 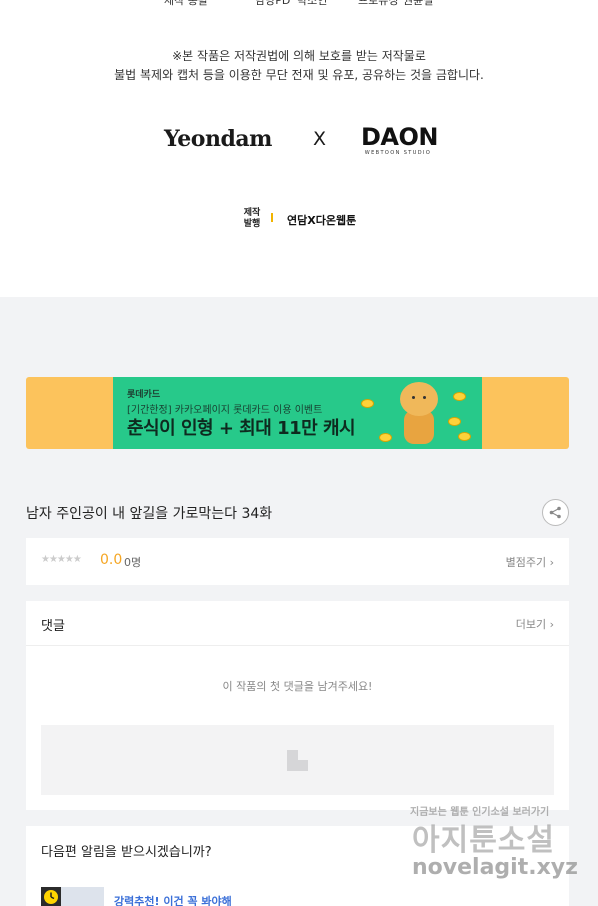 What do you see at coordinates (297, 686) in the screenshot?
I see `empty-comments-message: 이 작품의 첫 댓글을 남겨주세요!` at bounding box center [297, 686].